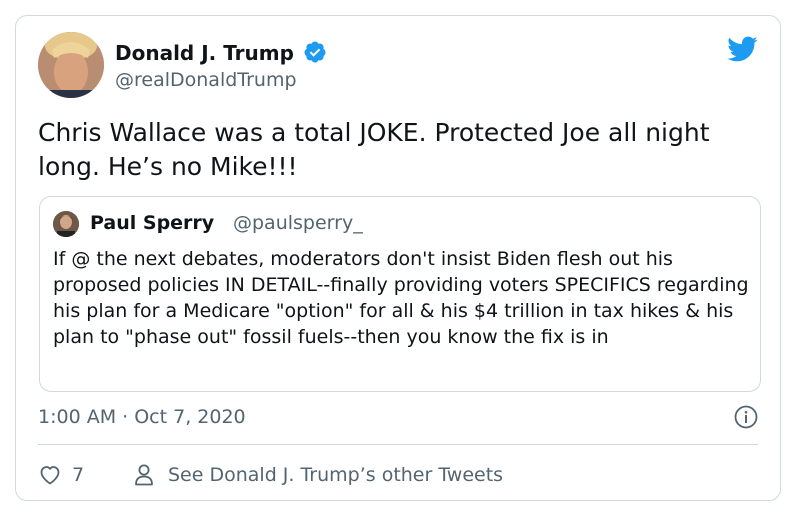  I want to click on see-other-tweets-link: See Donald J. Trump’s other Tweets, so click(318, 475).